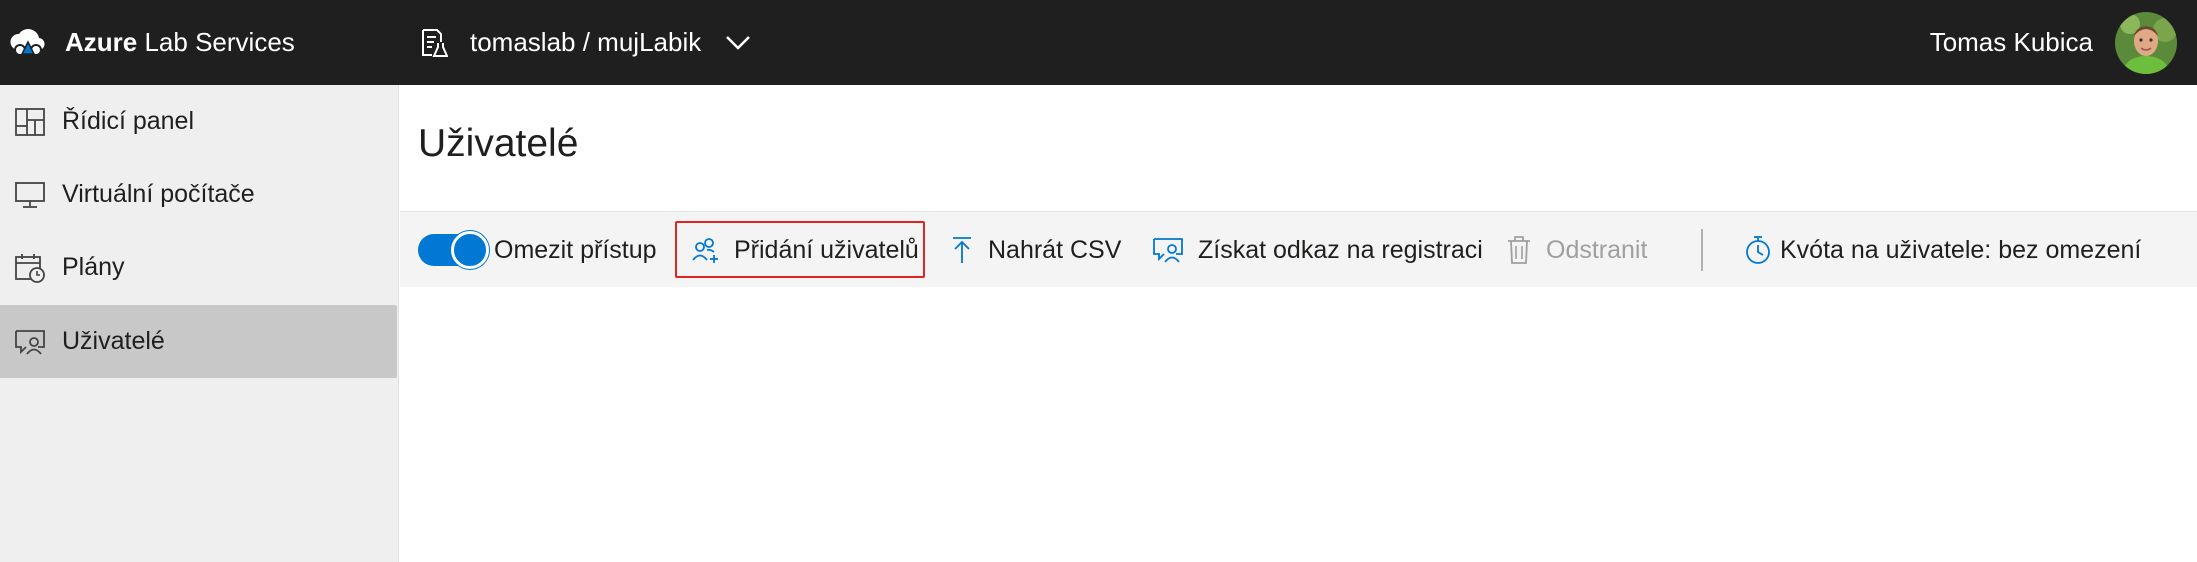  What do you see at coordinates (198, 121) in the screenshot?
I see `sidebar-item-dashboard: Řídicí panel` at bounding box center [198, 121].